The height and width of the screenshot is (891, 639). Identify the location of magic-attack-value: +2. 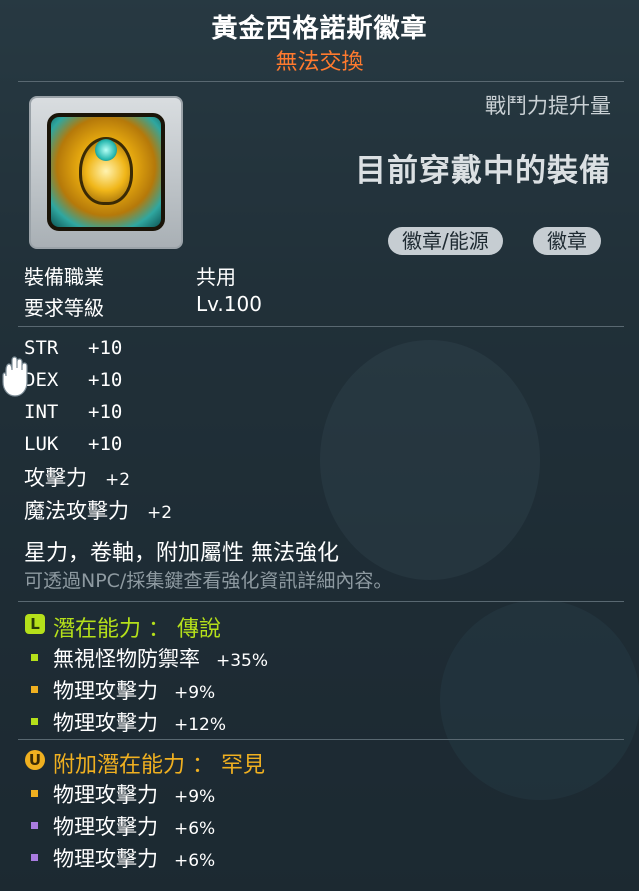
(160, 513).